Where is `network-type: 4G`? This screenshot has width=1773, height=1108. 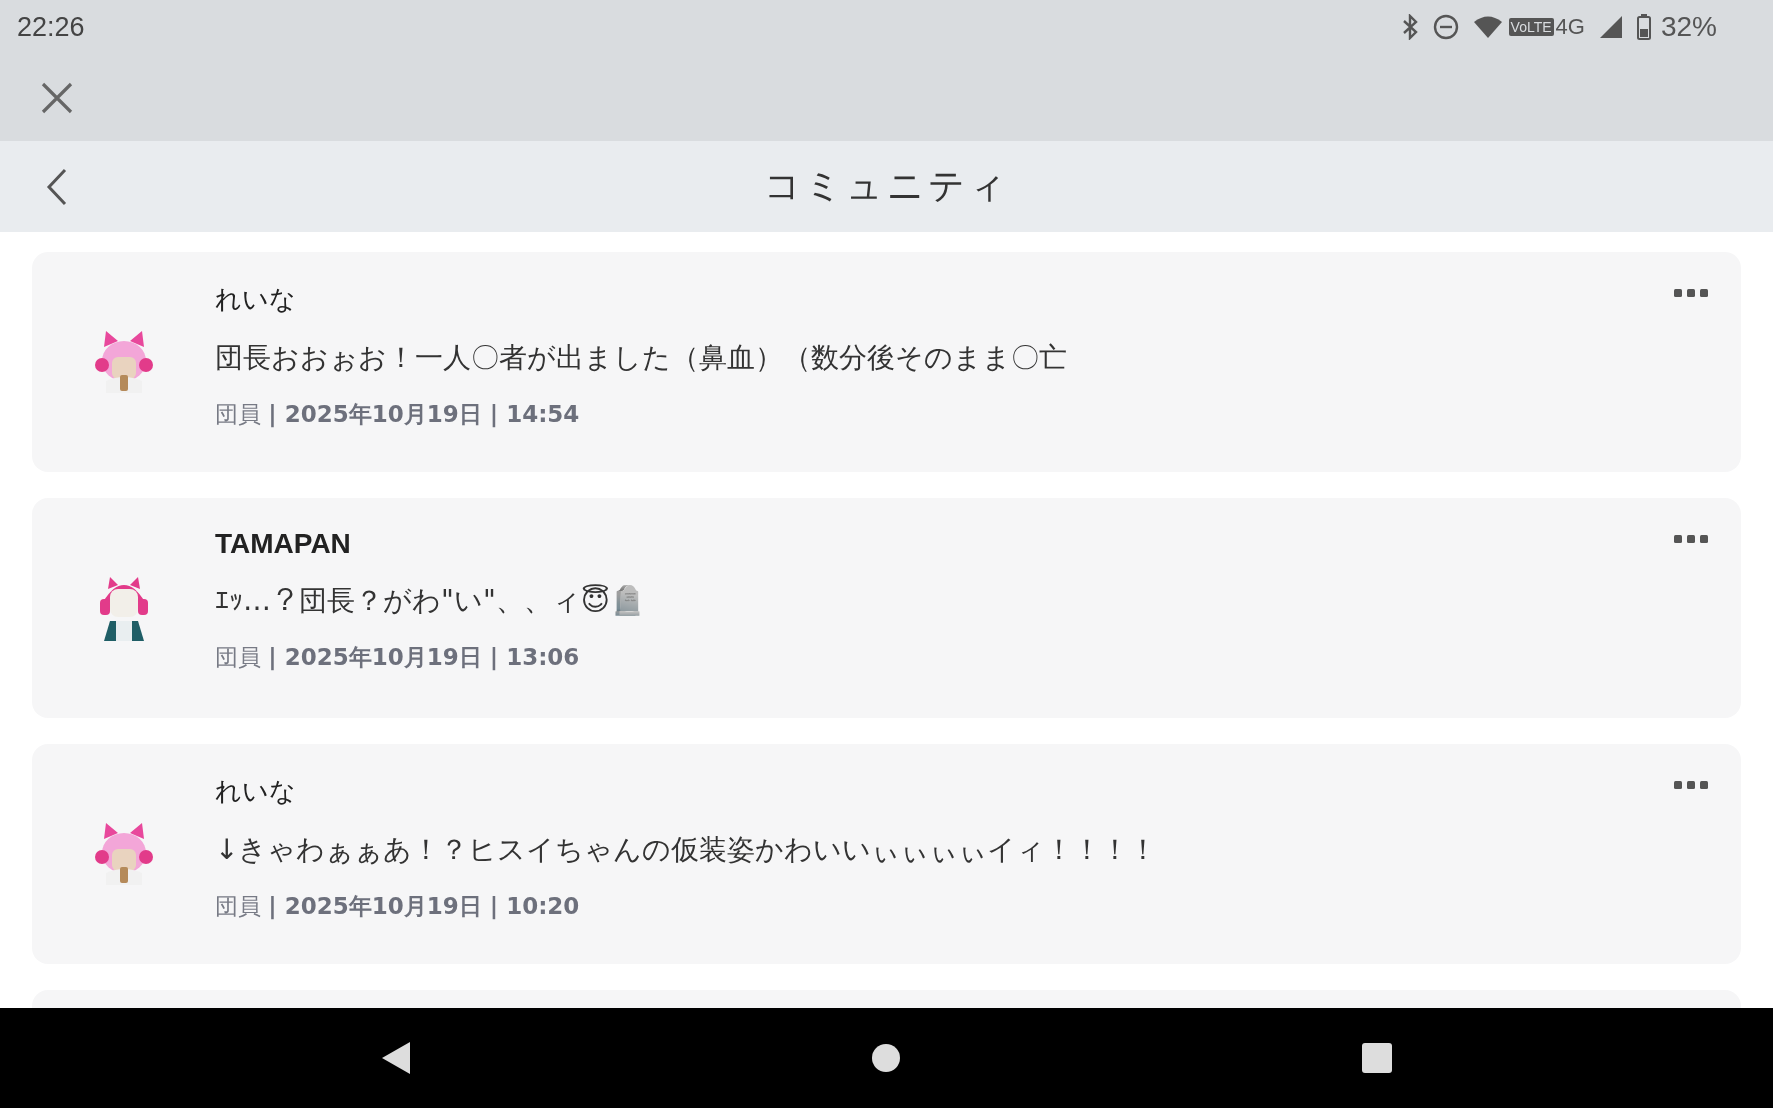 network-type: 4G is located at coordinates (1570, 27).